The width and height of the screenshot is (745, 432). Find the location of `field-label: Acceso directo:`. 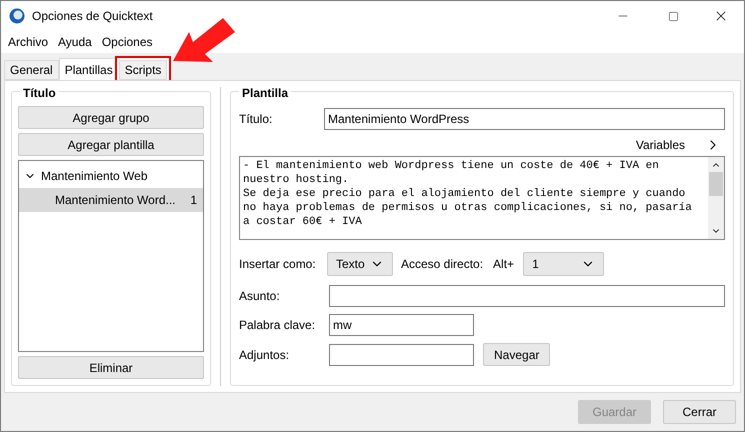

field-label: Acceso directo: is located at coordinates (442, 264).